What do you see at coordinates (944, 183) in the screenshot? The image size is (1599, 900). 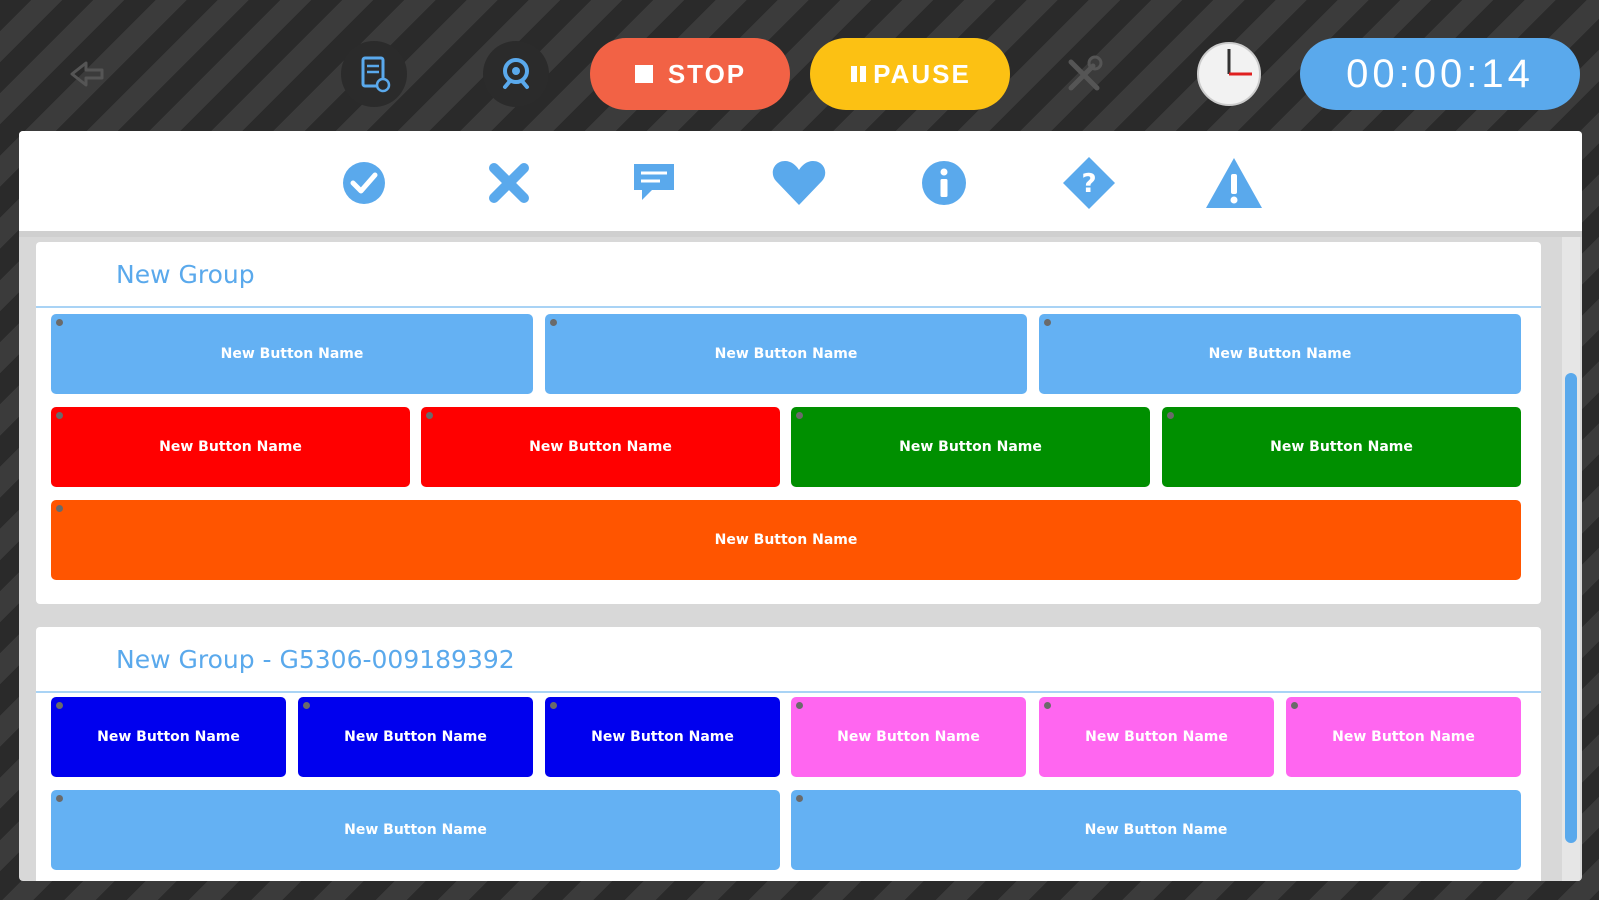 I see `info-icon` at bounding box center [944, 183].